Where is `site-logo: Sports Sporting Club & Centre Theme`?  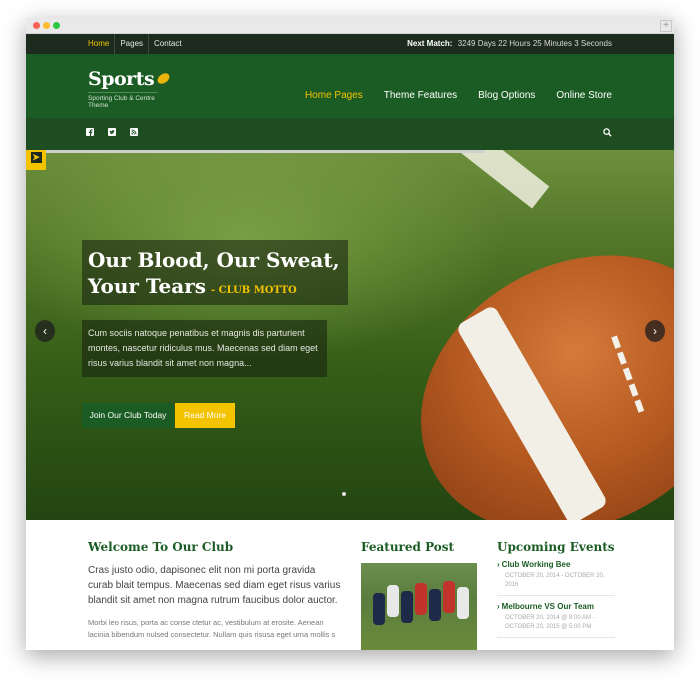 site-logo: Sports Sporting Club & Centre Theme is located at coordinates (130, 88).